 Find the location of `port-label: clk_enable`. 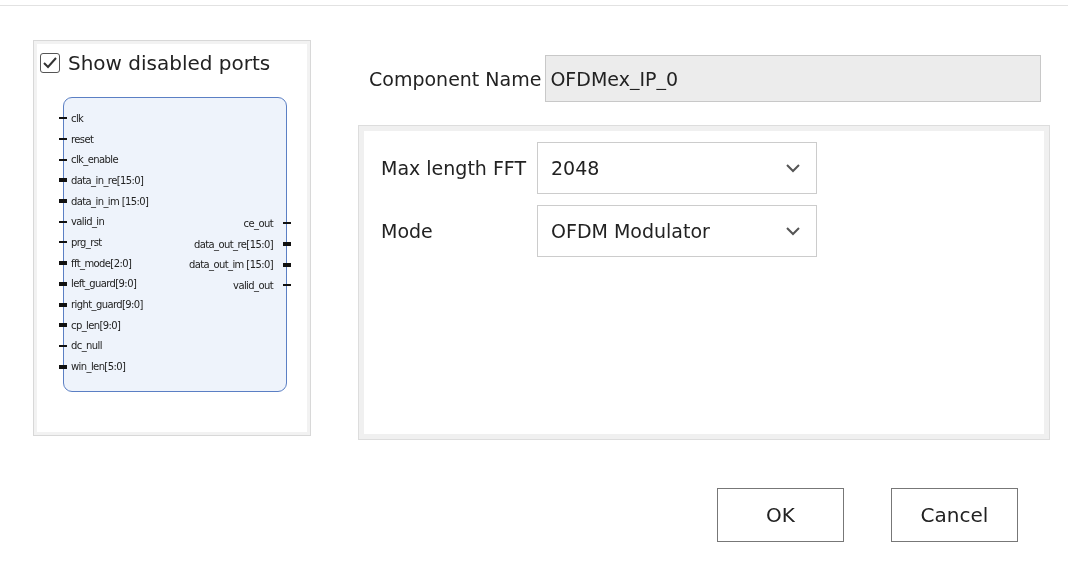

port-label: clk_enable is located at coordinates (94, 160).